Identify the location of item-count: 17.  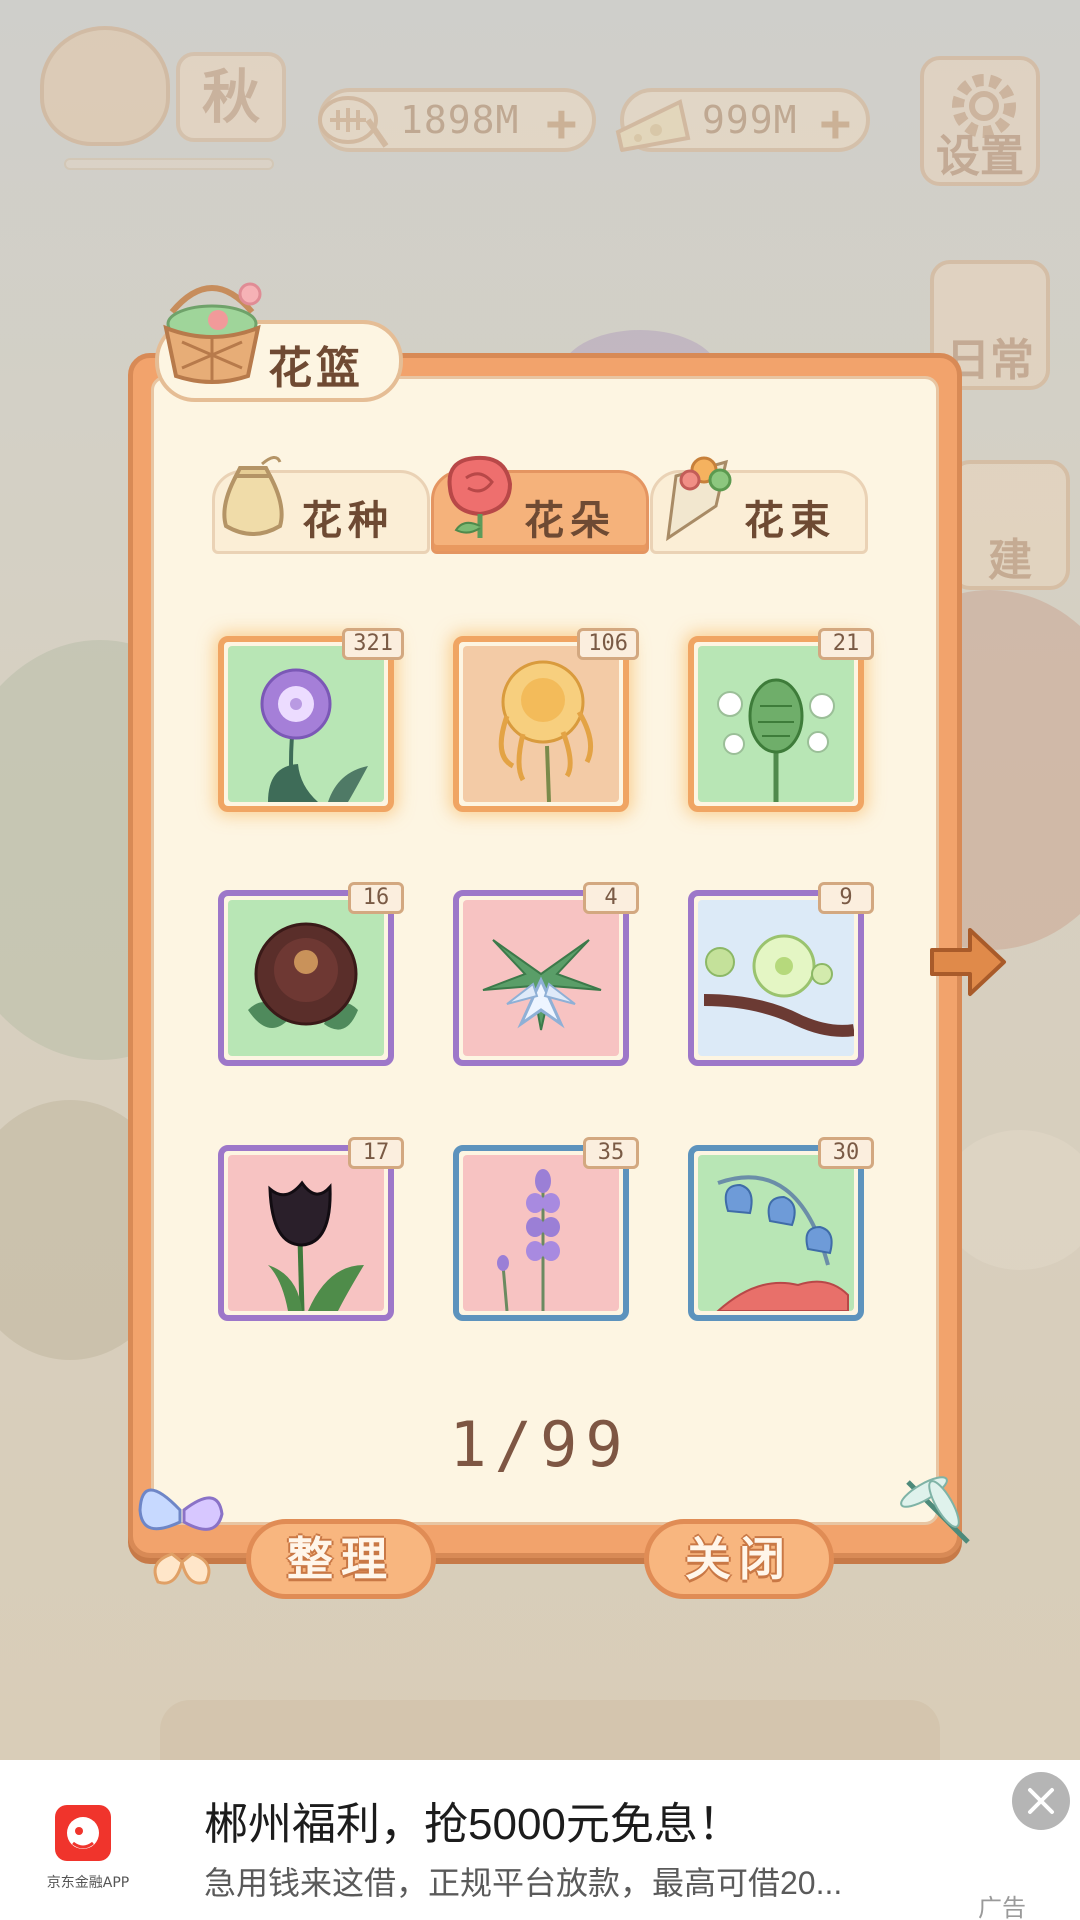
(376, 1153).